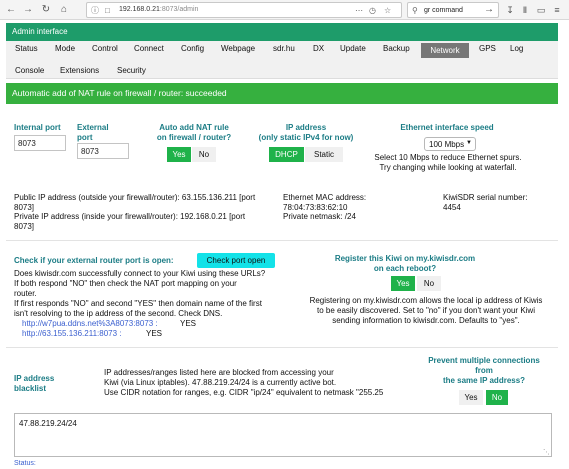  Describe the element at coordinates (25, 464) in the screenshot. I see `status-link-partial: Status:` at that location.